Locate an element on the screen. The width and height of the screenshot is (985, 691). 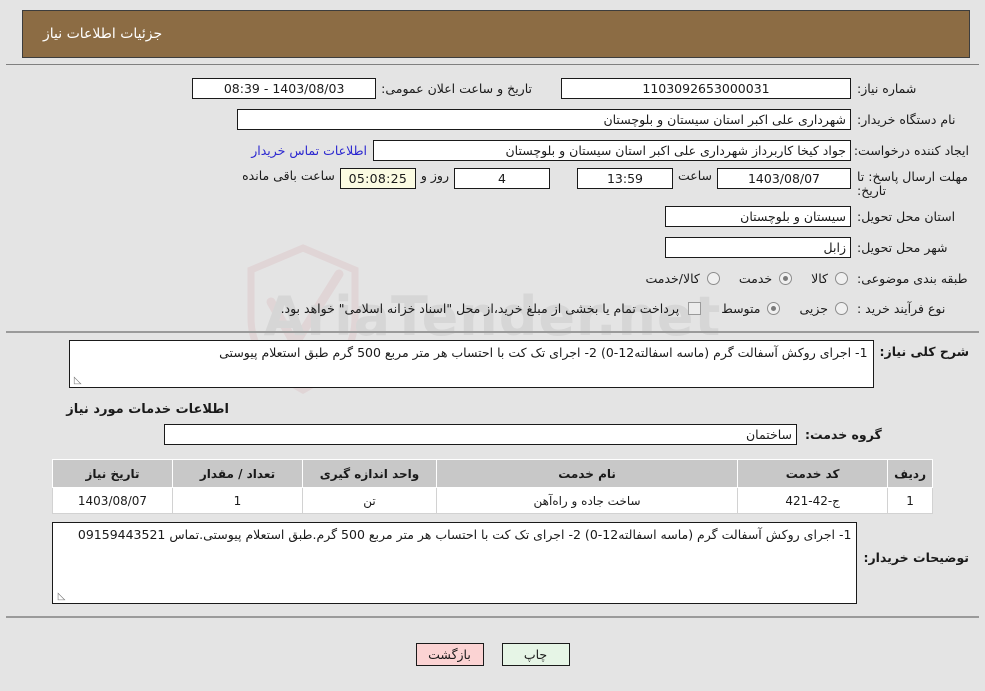
back-button: بازگشت is located at coordinates (449, 654).